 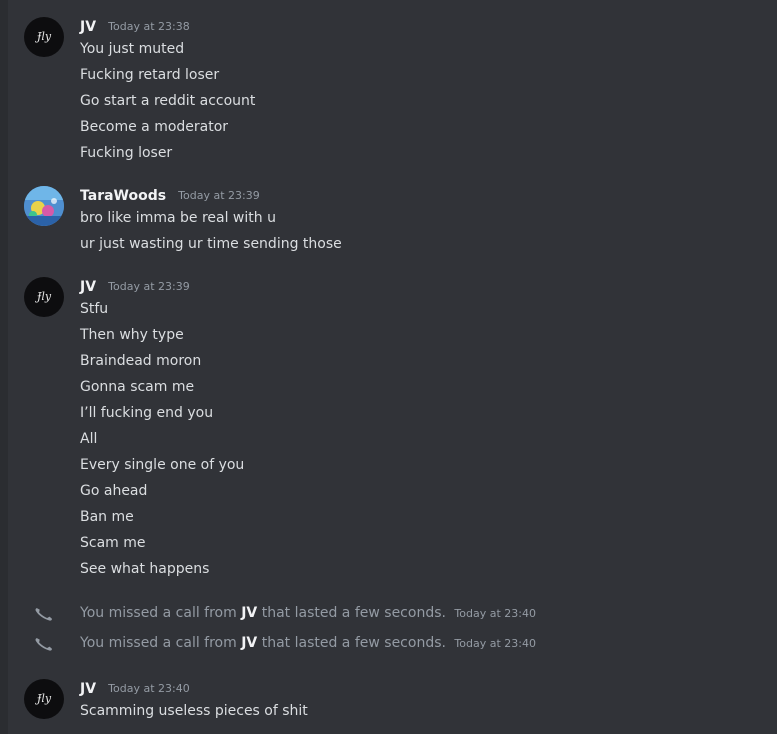 I want to click on avatar-artwork, so click(x=44, y=206).